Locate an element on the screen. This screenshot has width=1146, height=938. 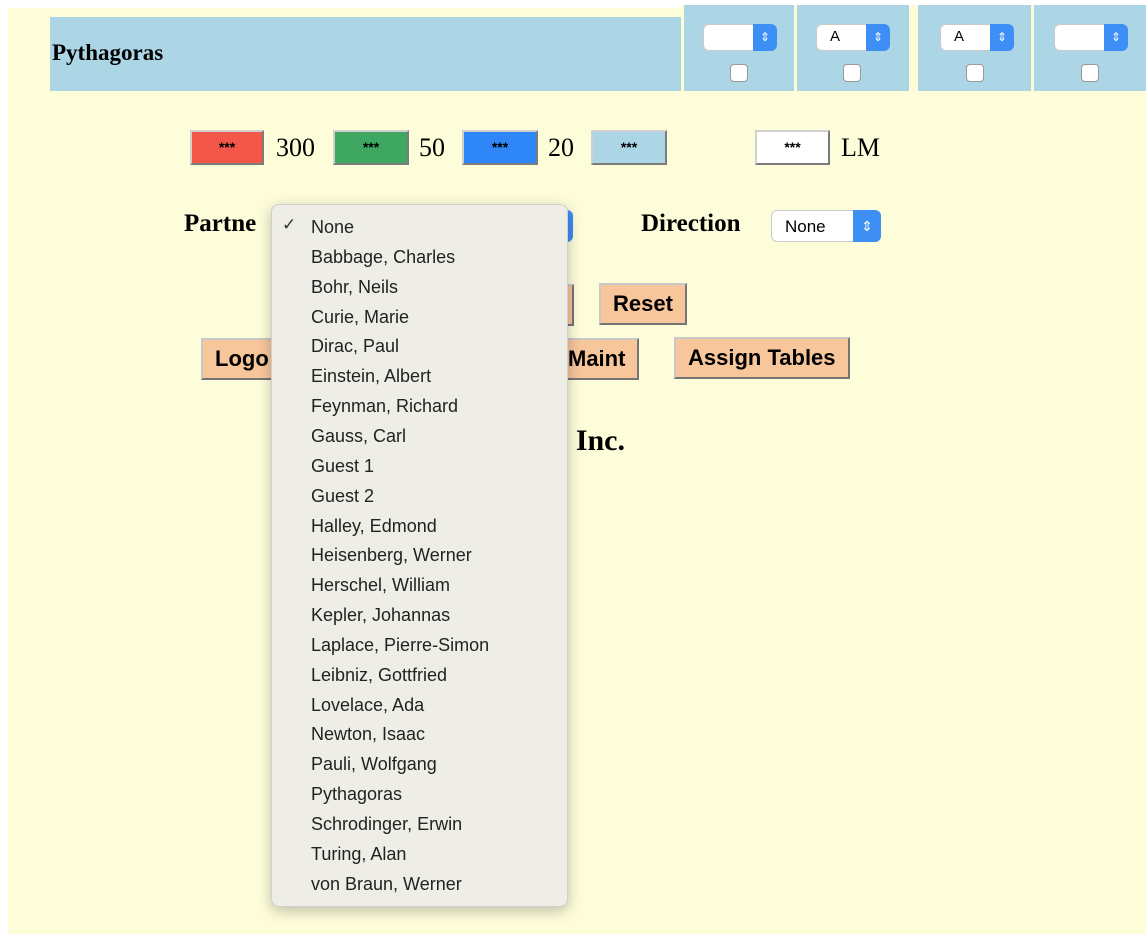
reset-button: Reset is located at coordinates (643, 304).